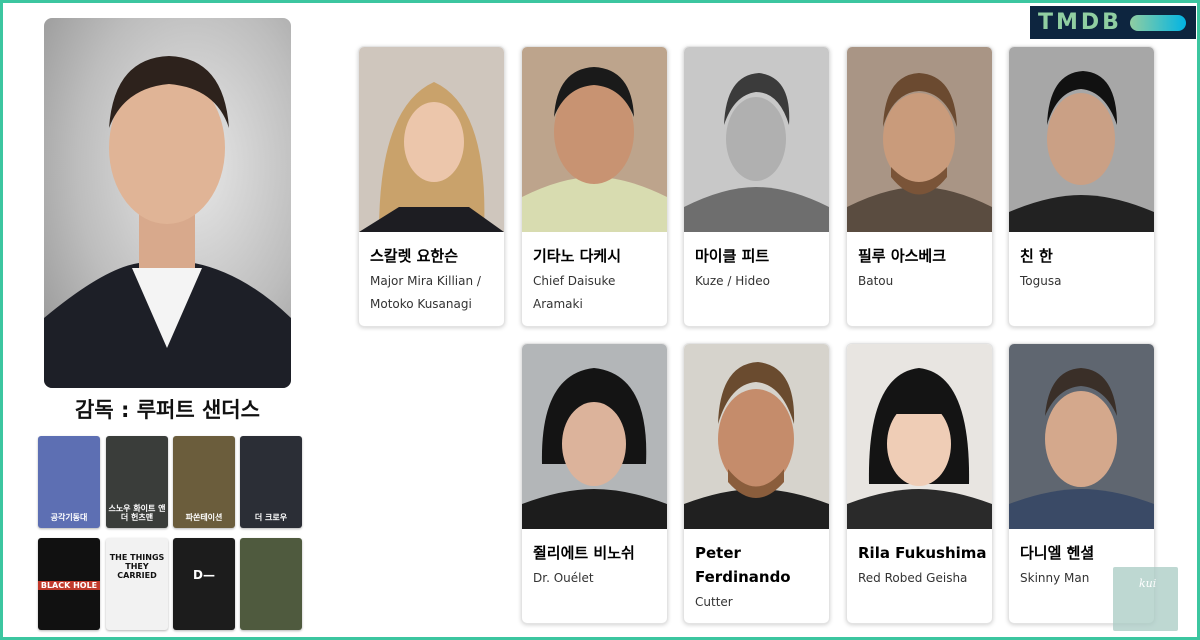 The width and height of the screenshot is (1200, 640). I want to click on cast-name: 친 한, so click(1036, 256).